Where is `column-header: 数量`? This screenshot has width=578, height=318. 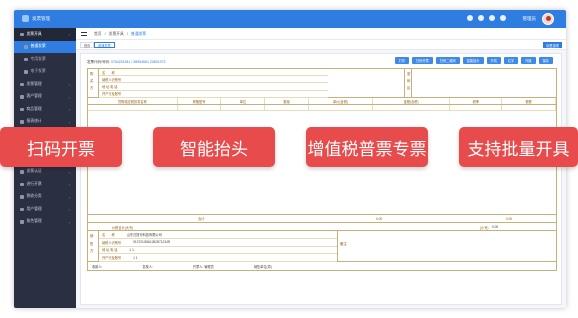
column-header: 数量 is located at coordinates (287, 101).